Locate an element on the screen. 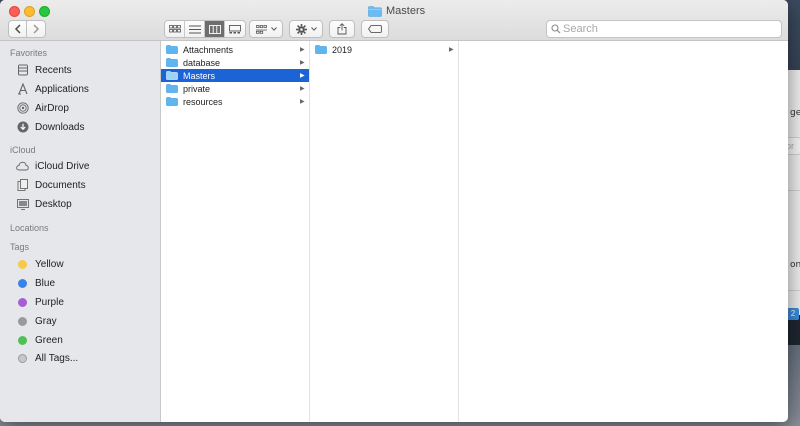  folder-name: resources is located at coordinates (203, 101).